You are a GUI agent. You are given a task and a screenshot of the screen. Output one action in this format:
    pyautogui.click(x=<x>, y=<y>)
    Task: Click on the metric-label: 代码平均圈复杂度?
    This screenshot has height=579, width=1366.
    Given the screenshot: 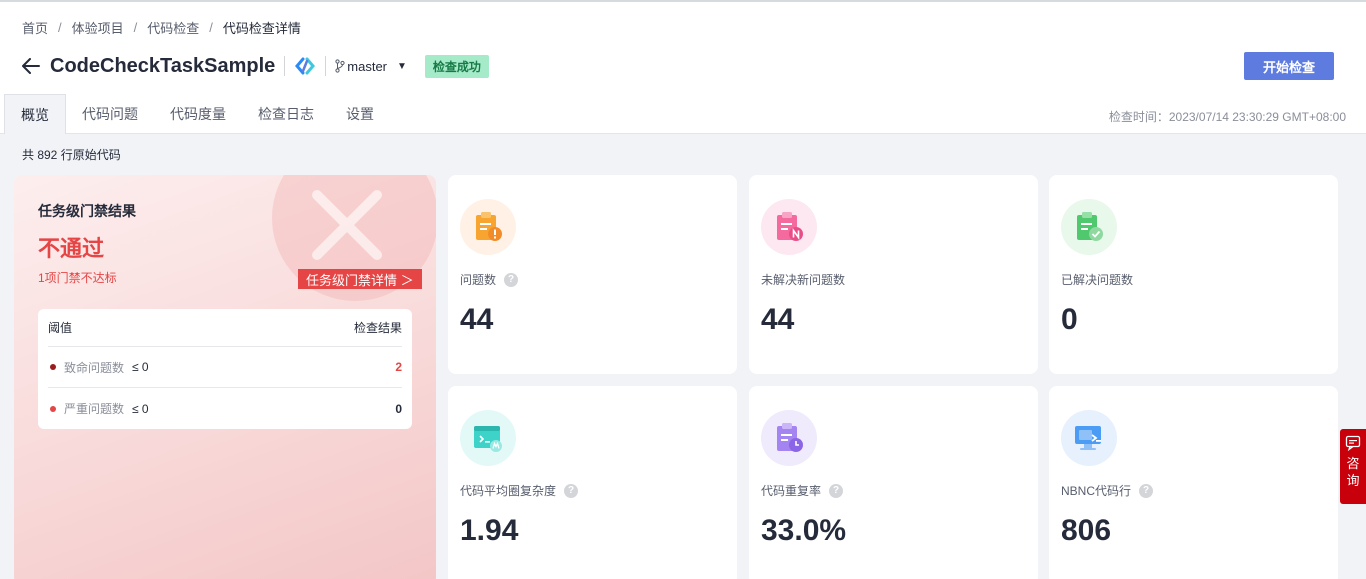 What is the action you would take?
    pyautogui.click(x=519, y=490)
    